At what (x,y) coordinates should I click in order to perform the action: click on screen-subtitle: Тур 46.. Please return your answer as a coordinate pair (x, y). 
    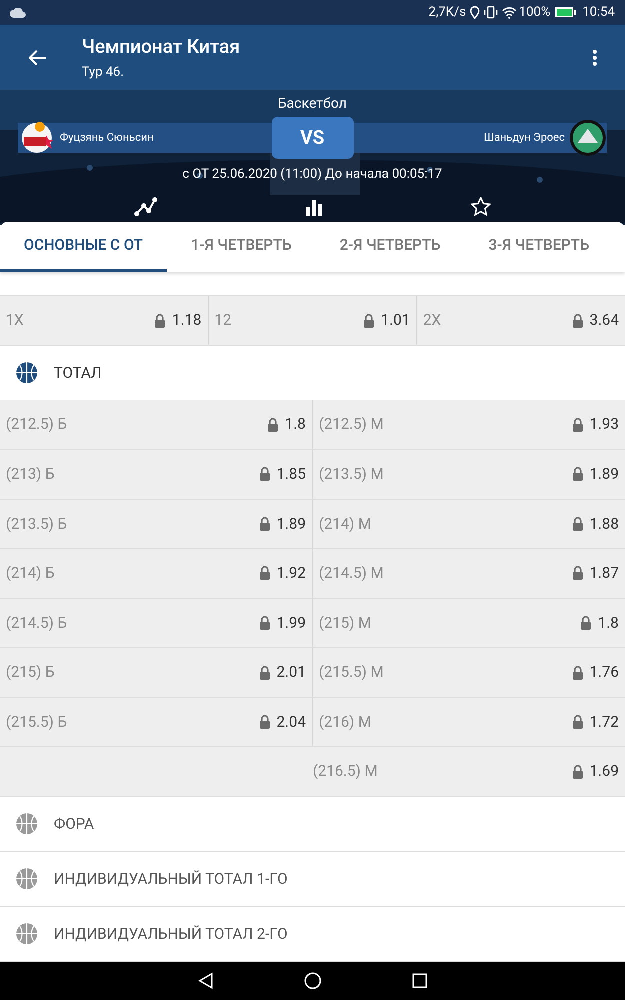
    Looking at the image, I should click on (104, 73).